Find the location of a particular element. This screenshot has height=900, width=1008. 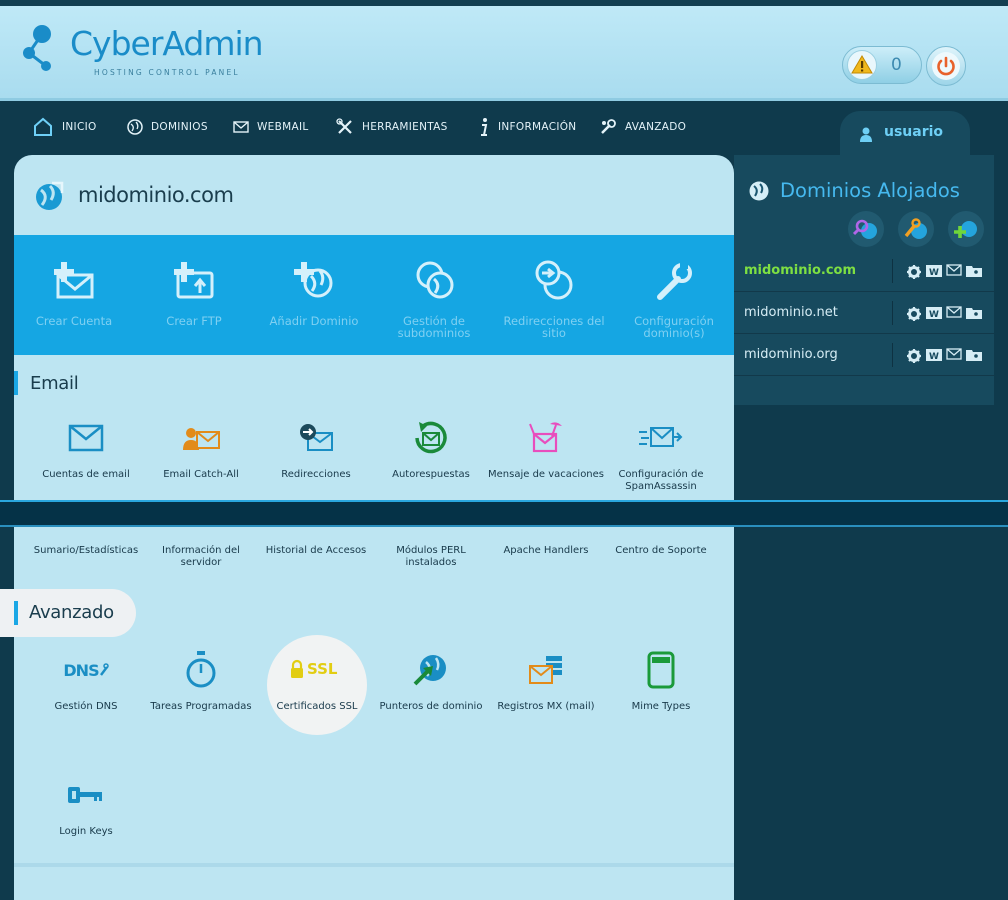

logout-button is located at coordinates (946, 66).